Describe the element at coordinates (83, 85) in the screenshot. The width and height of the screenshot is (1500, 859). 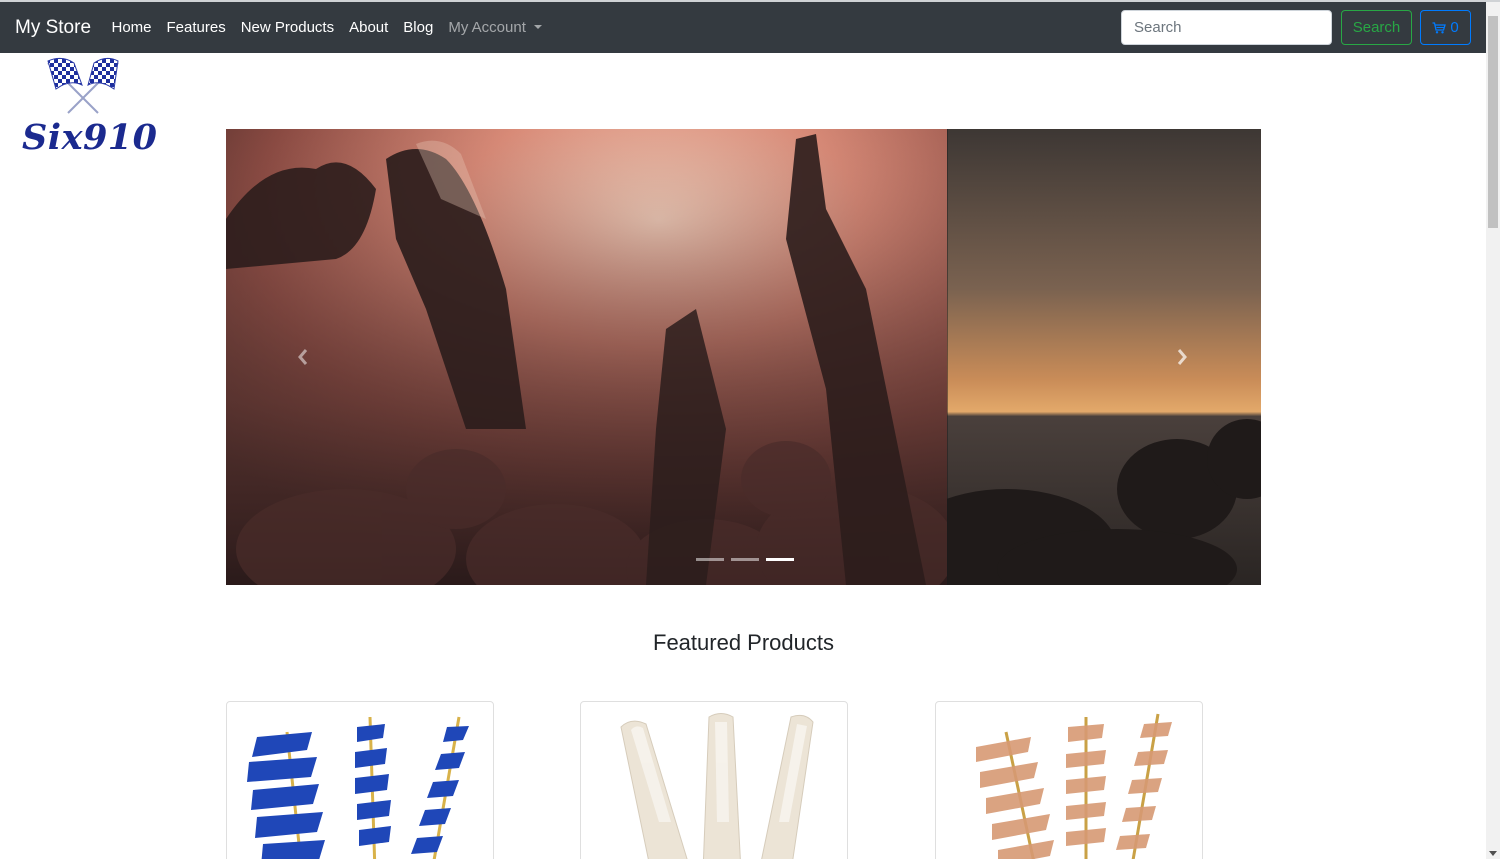
I see `checkered-flags-icon` at that location.